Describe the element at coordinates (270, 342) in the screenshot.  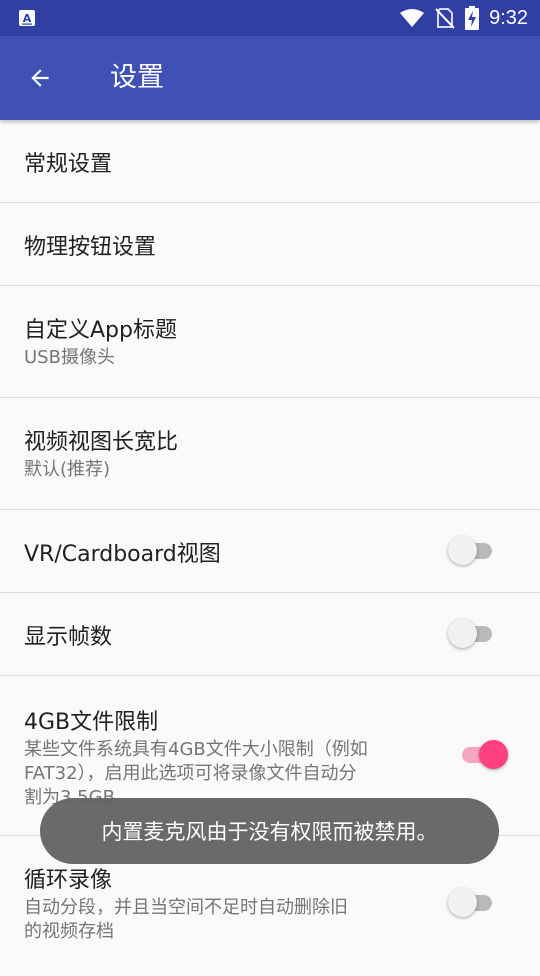
I see `setting-custom-app-title: 自定义App标题 USB摄像头` at that location.